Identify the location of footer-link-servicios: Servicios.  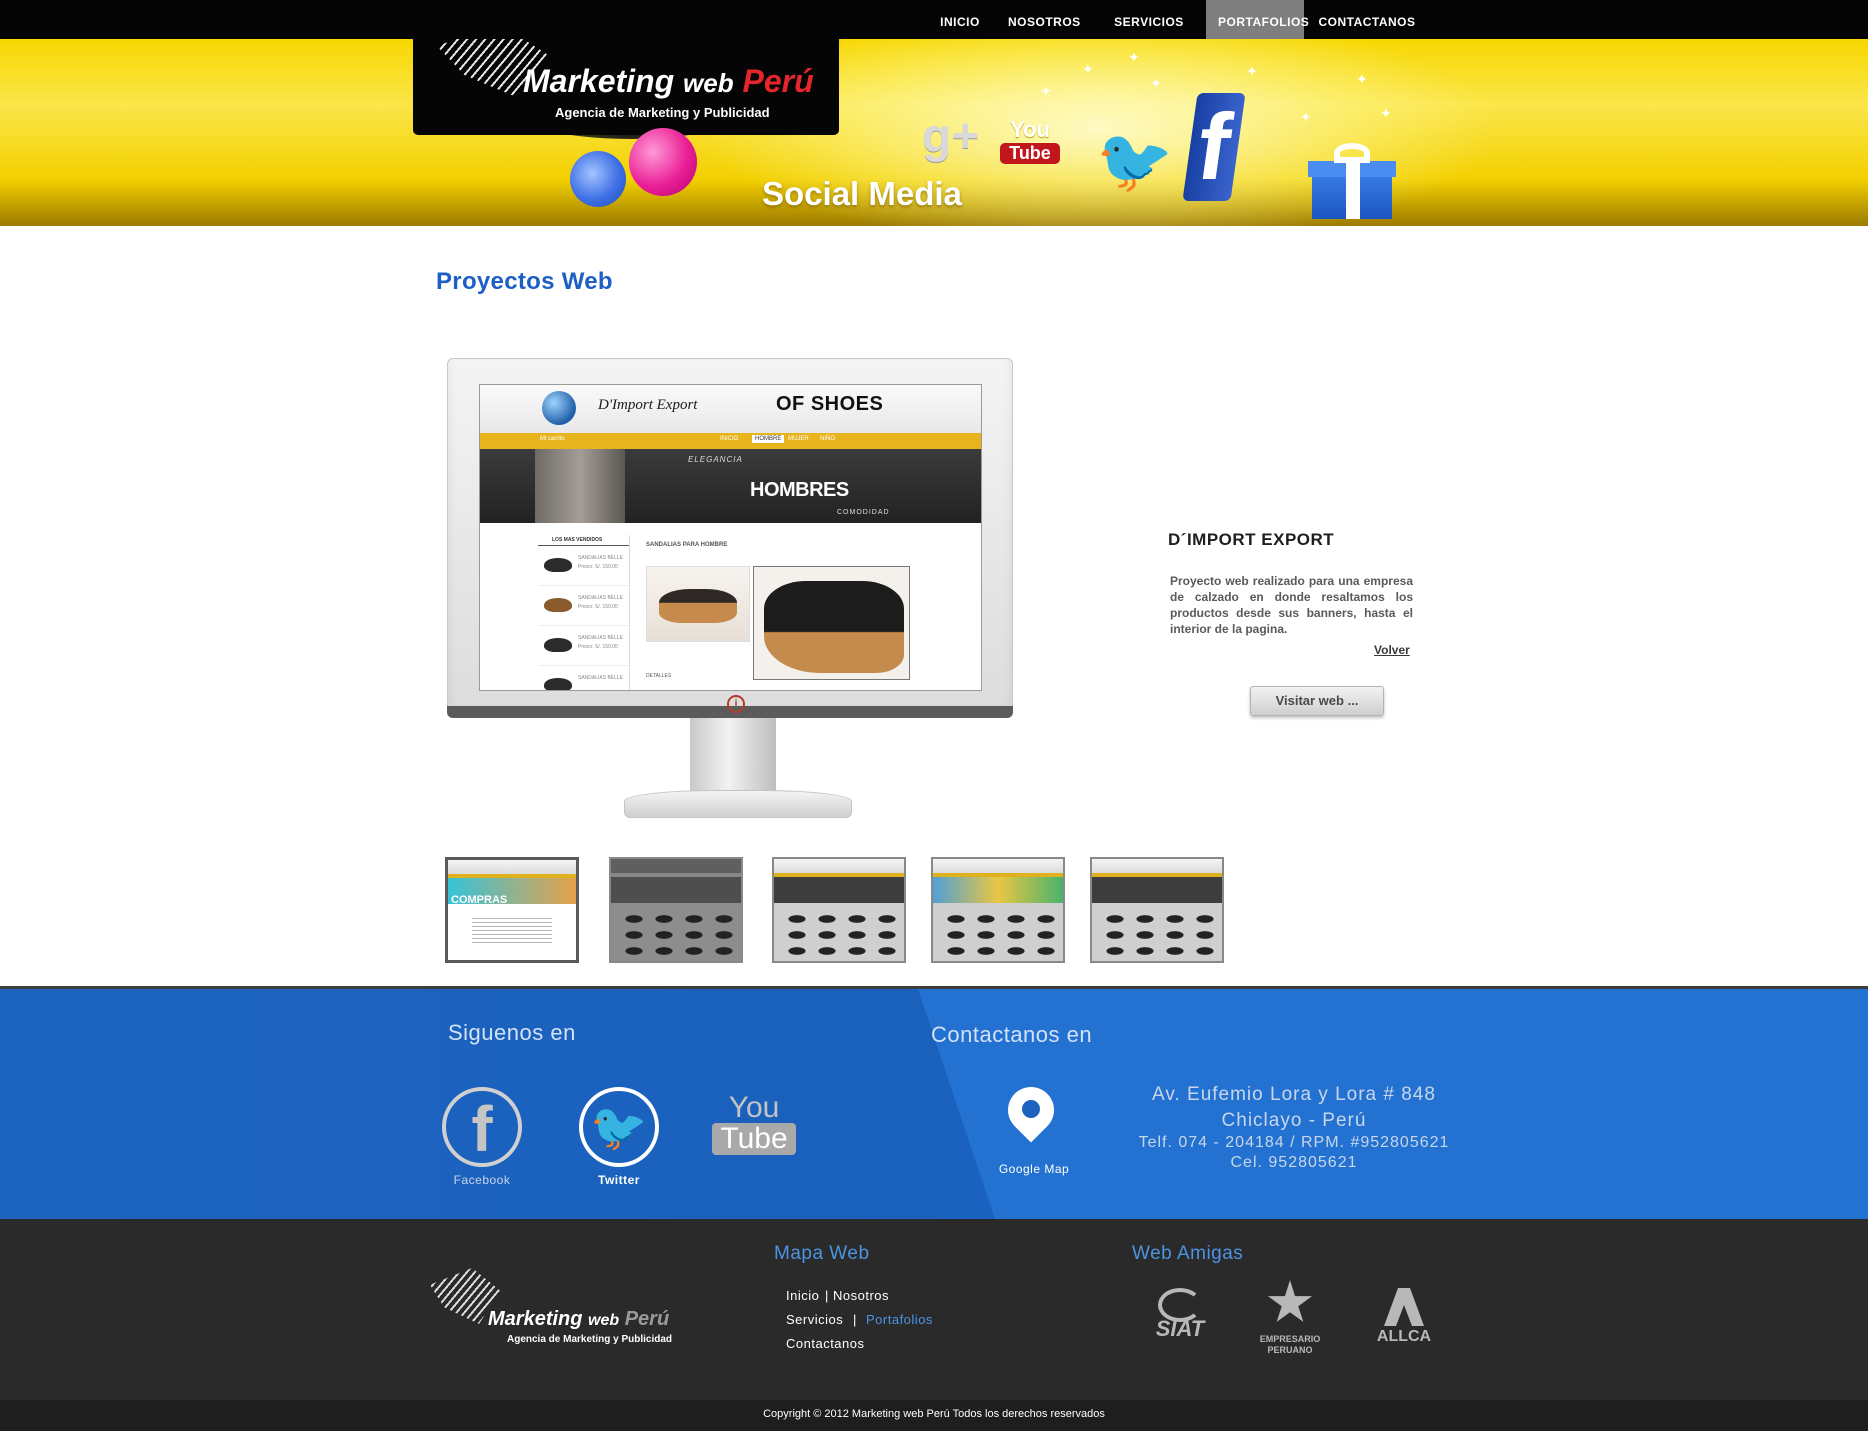
(814, 1319).